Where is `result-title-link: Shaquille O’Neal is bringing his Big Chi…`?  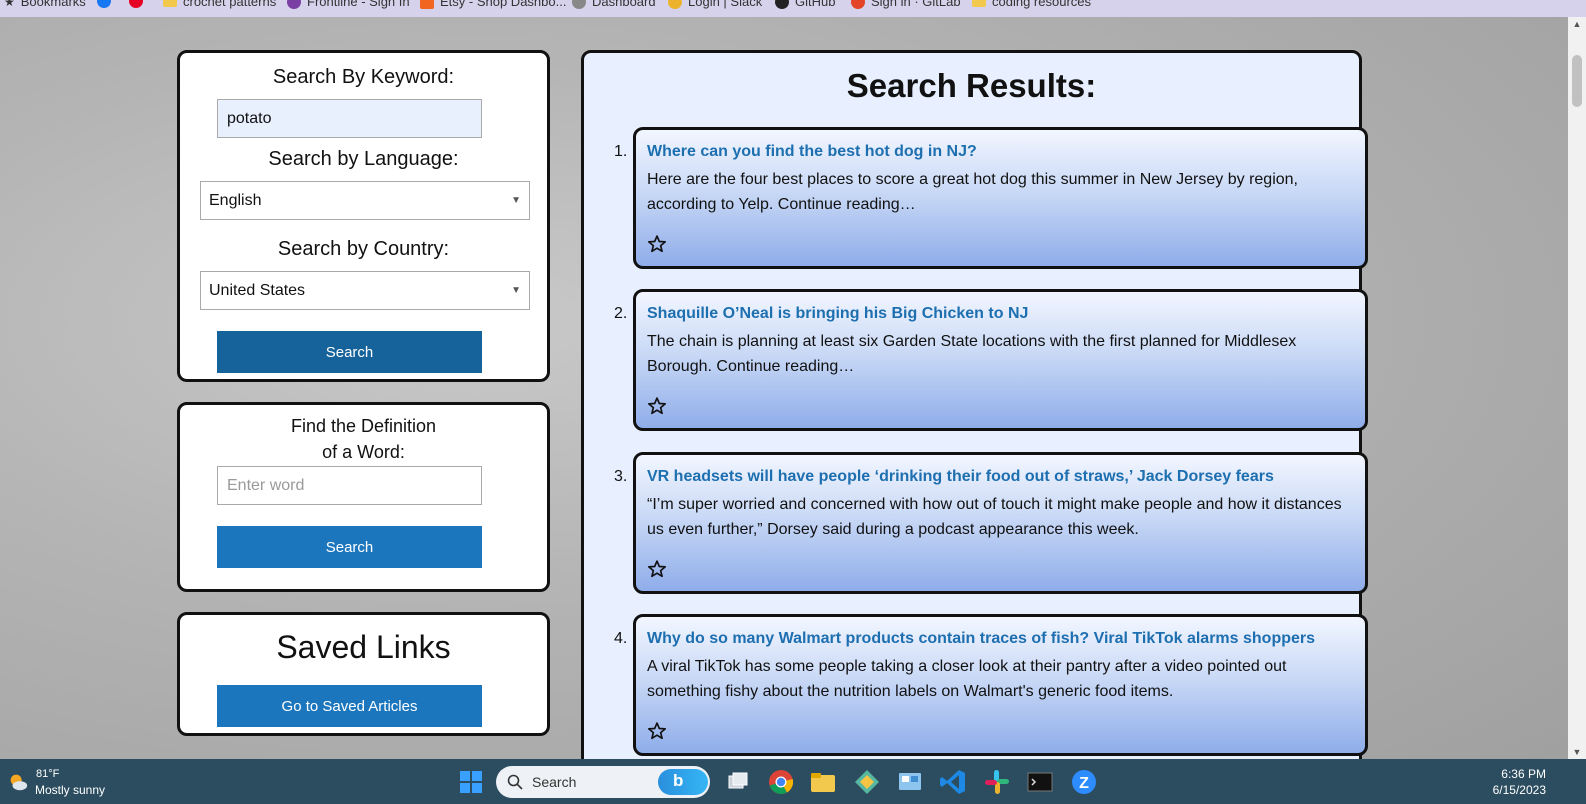 result-title-link: Shaquille O’Neal is bringing his Big Chi… is located at coordinates (837, 314).